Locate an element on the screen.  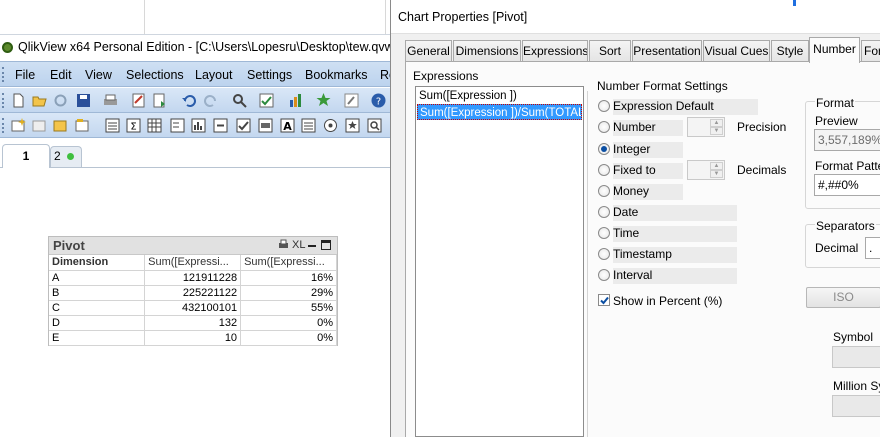
million-symbol-input is located at coordinates (856, 406).